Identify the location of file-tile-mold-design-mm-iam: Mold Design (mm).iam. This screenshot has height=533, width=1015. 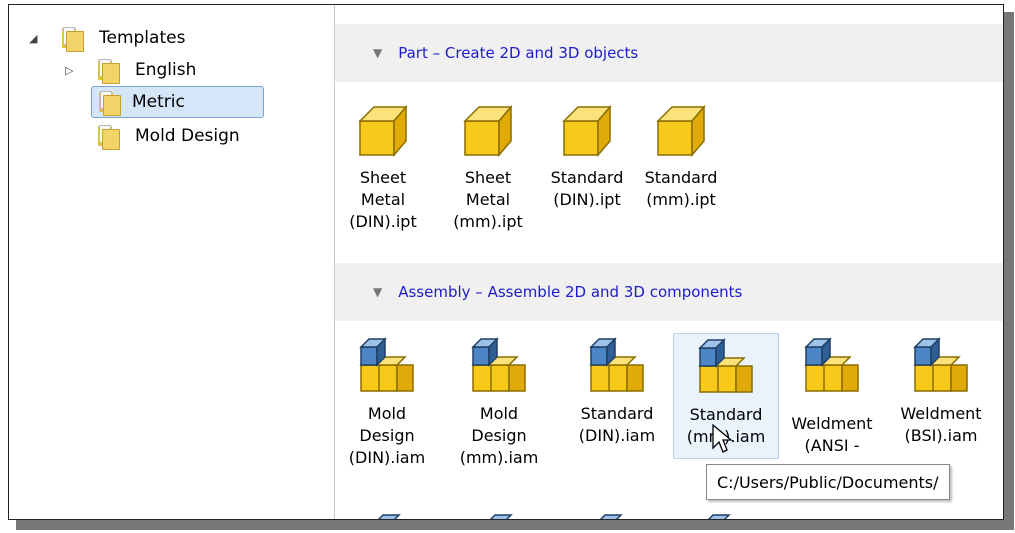
(499, 402).